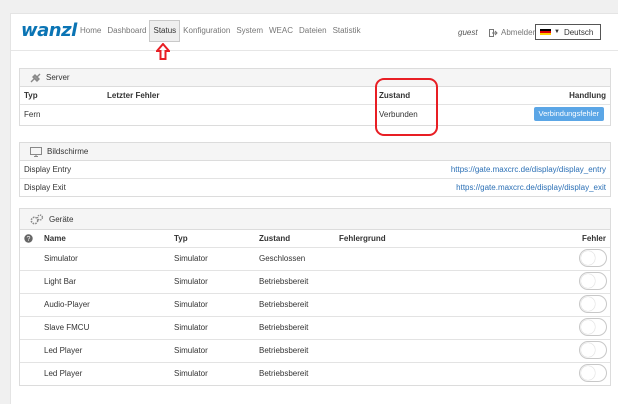 The image size is (618, 404). What do you see at coordinates (275, 238) in the screenshot?
I see `col-zustand: Zustand` at bounding box center [275, 238].